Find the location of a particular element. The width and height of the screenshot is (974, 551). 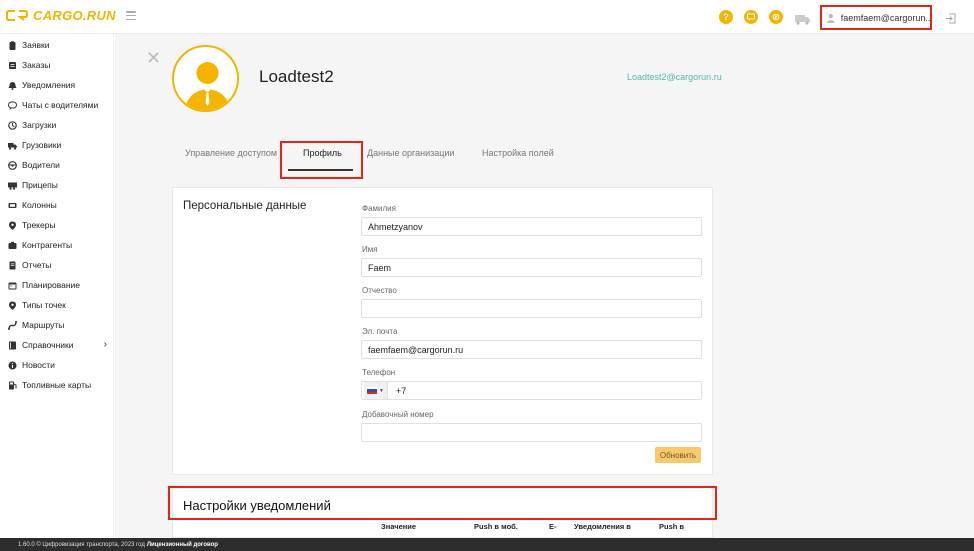

sidebar-item-14: Типы точек is located at coordinates (59, 305).